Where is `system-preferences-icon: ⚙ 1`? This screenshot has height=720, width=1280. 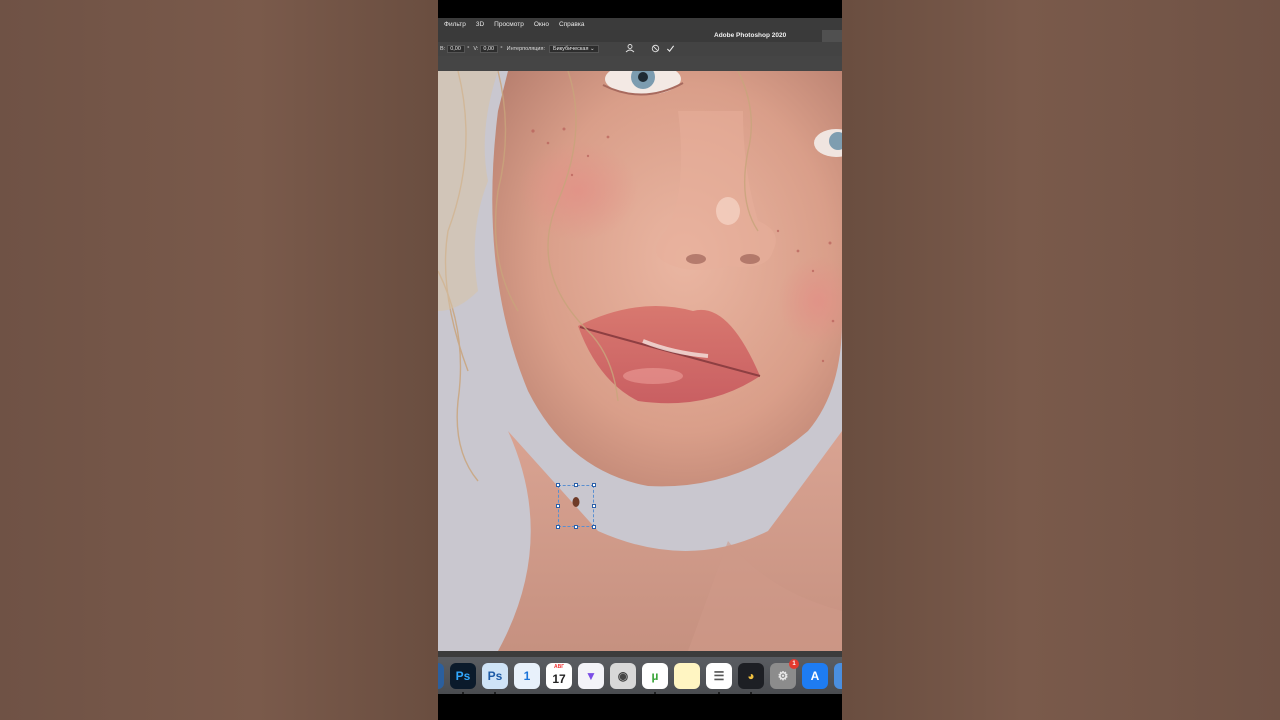 system-preferences-icon: ⚙ 1 is located at coordinates (784, 673).